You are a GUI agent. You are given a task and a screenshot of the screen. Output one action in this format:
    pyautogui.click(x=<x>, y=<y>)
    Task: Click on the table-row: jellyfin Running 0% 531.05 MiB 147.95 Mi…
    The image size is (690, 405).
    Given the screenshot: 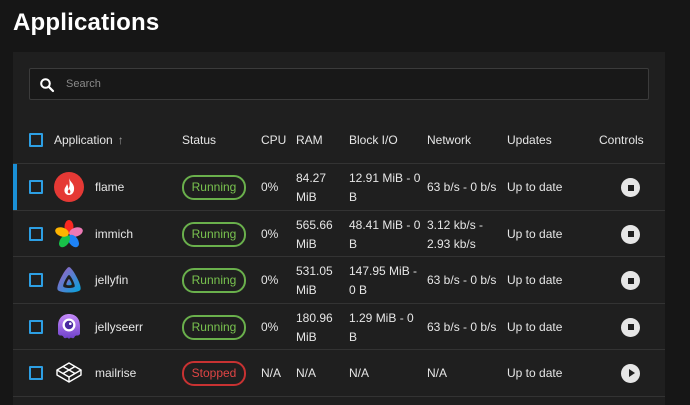 What is the action you would take?
    pyautogui.click(x=339, y=280)
    